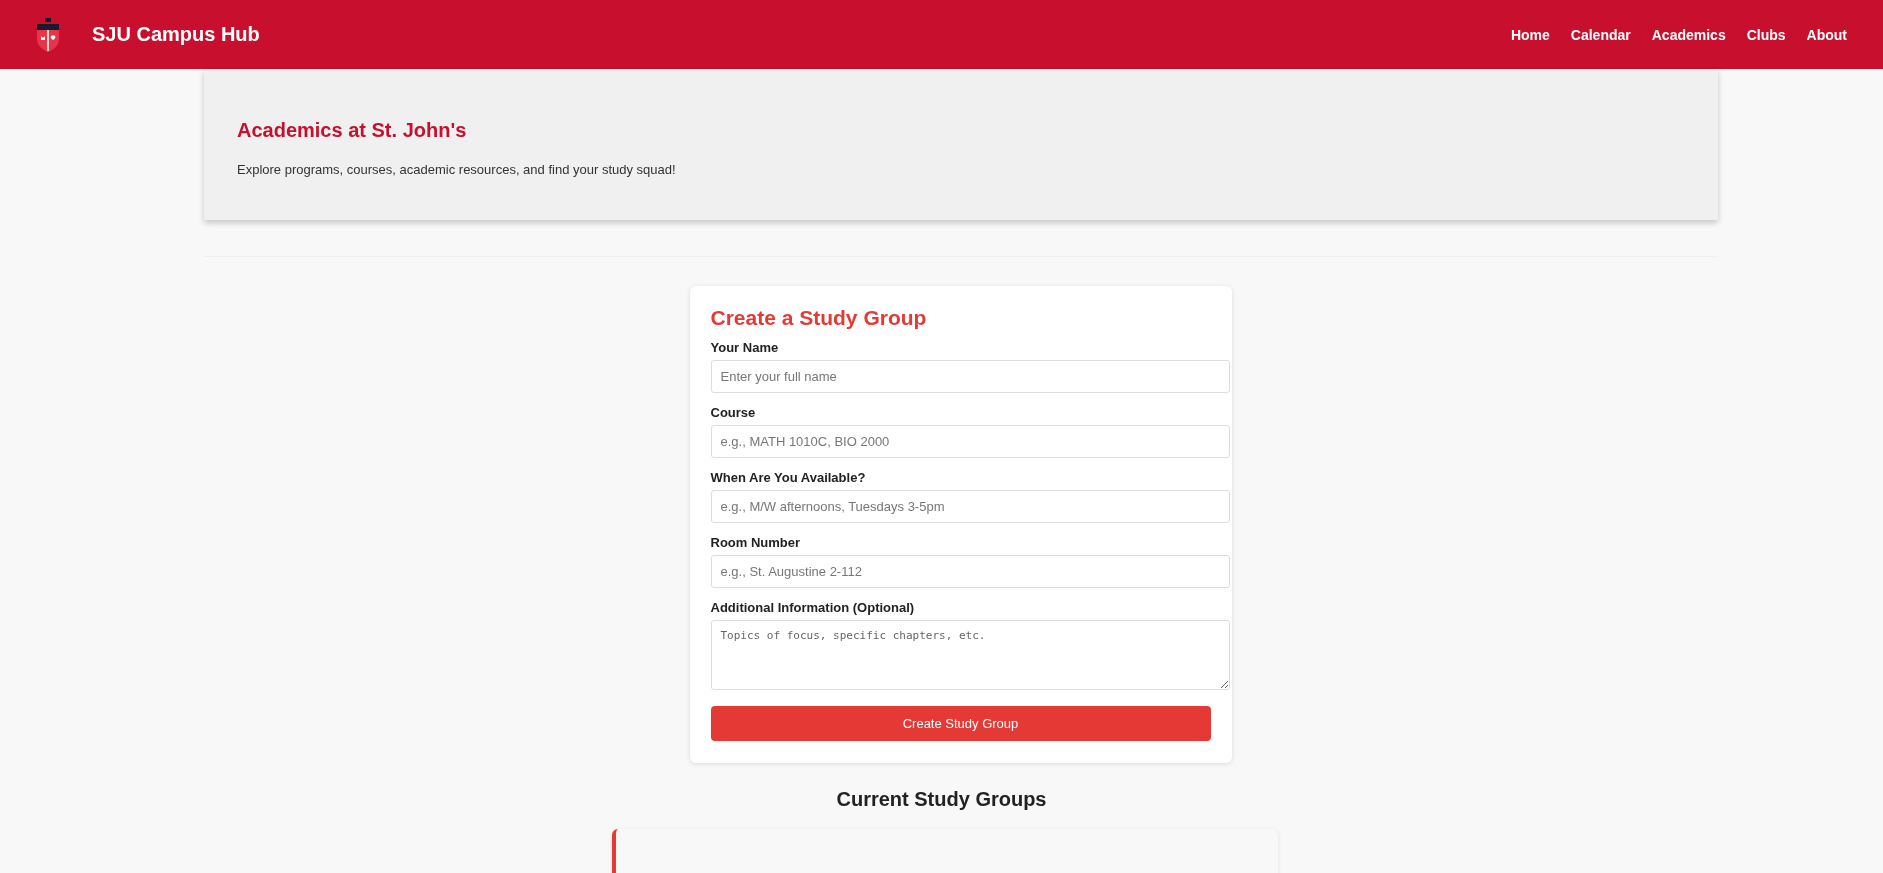  What do you see at coordinates (970, 506) in the screenshot?
I see `text-field: e.g., M/W afternoons, Tuesdays 3-5pm` at bounding box center [970, 506].